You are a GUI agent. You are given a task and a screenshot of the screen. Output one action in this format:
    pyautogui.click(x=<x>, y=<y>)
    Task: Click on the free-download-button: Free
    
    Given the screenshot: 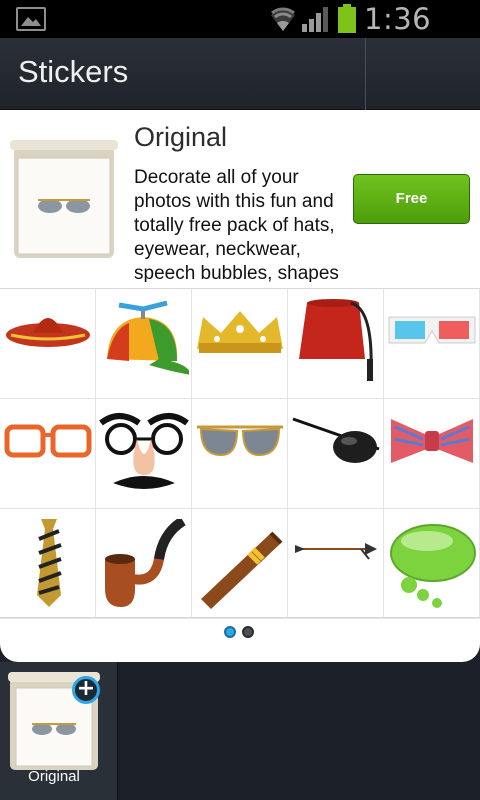 What is the action you would take?
    pyautogui.click(x=411, y=199)
    